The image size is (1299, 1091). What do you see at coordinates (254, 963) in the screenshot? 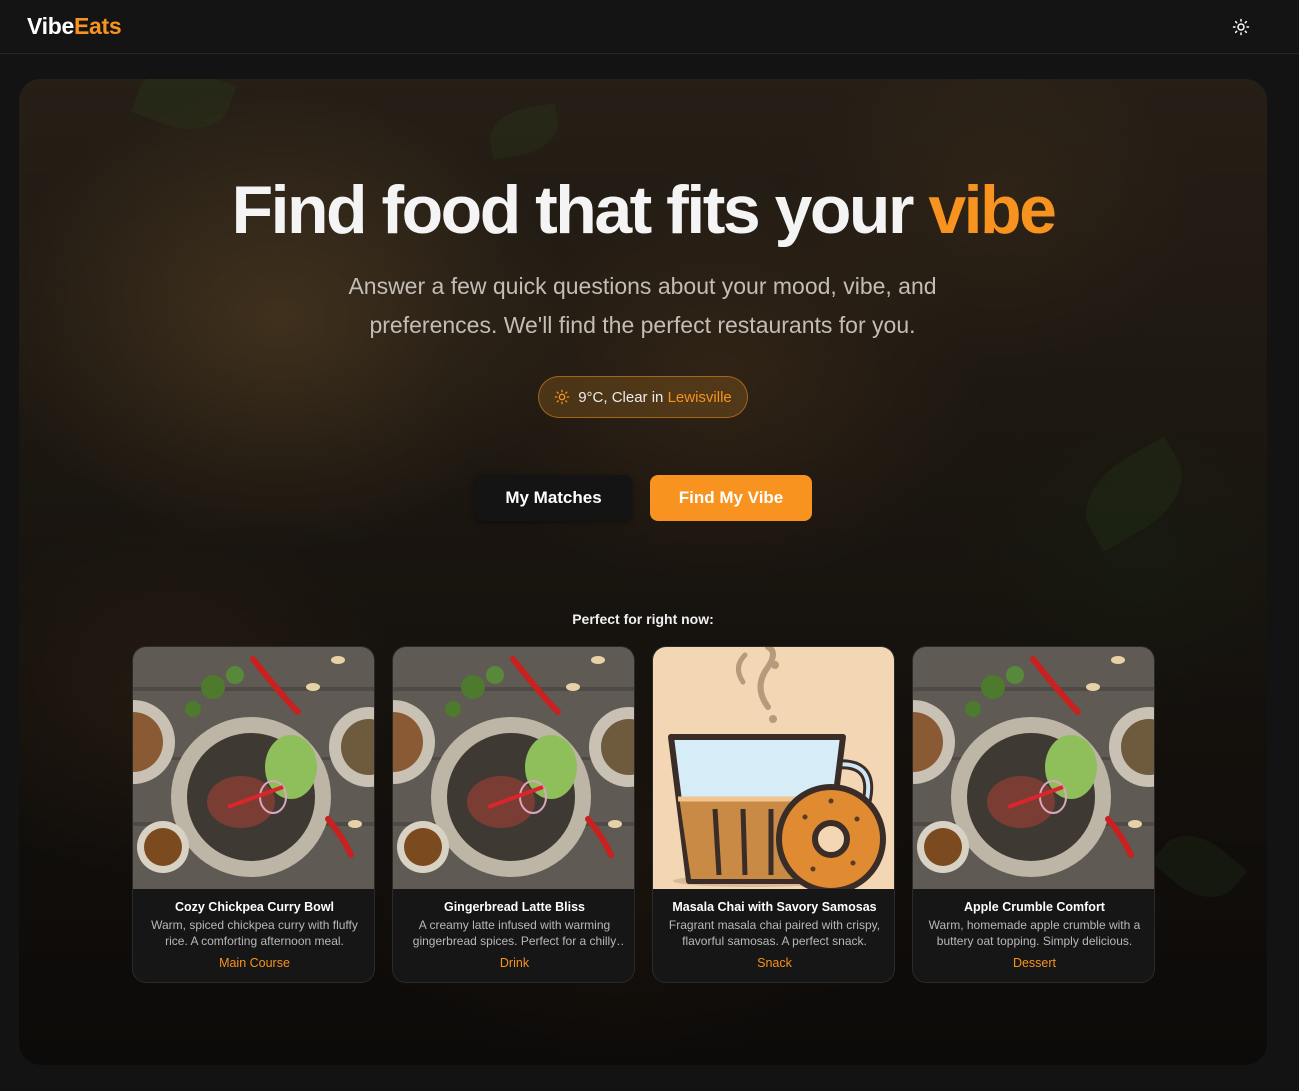
I see `card-category: Main Course` at bounding box center [254, 963].